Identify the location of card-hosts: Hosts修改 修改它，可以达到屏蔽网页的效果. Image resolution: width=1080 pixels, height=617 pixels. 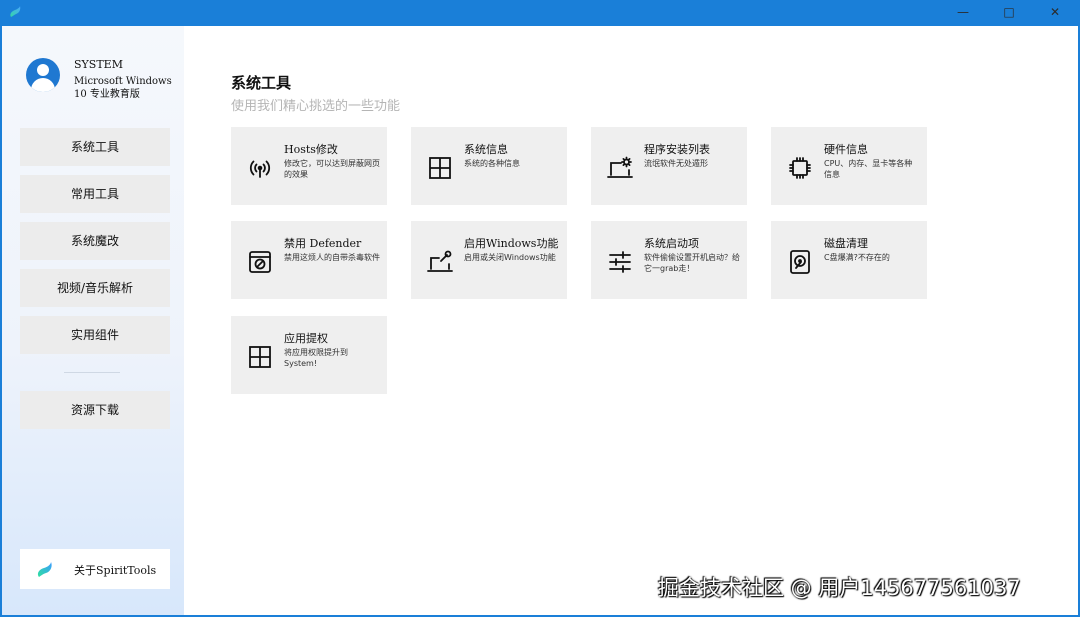
(309, 166).